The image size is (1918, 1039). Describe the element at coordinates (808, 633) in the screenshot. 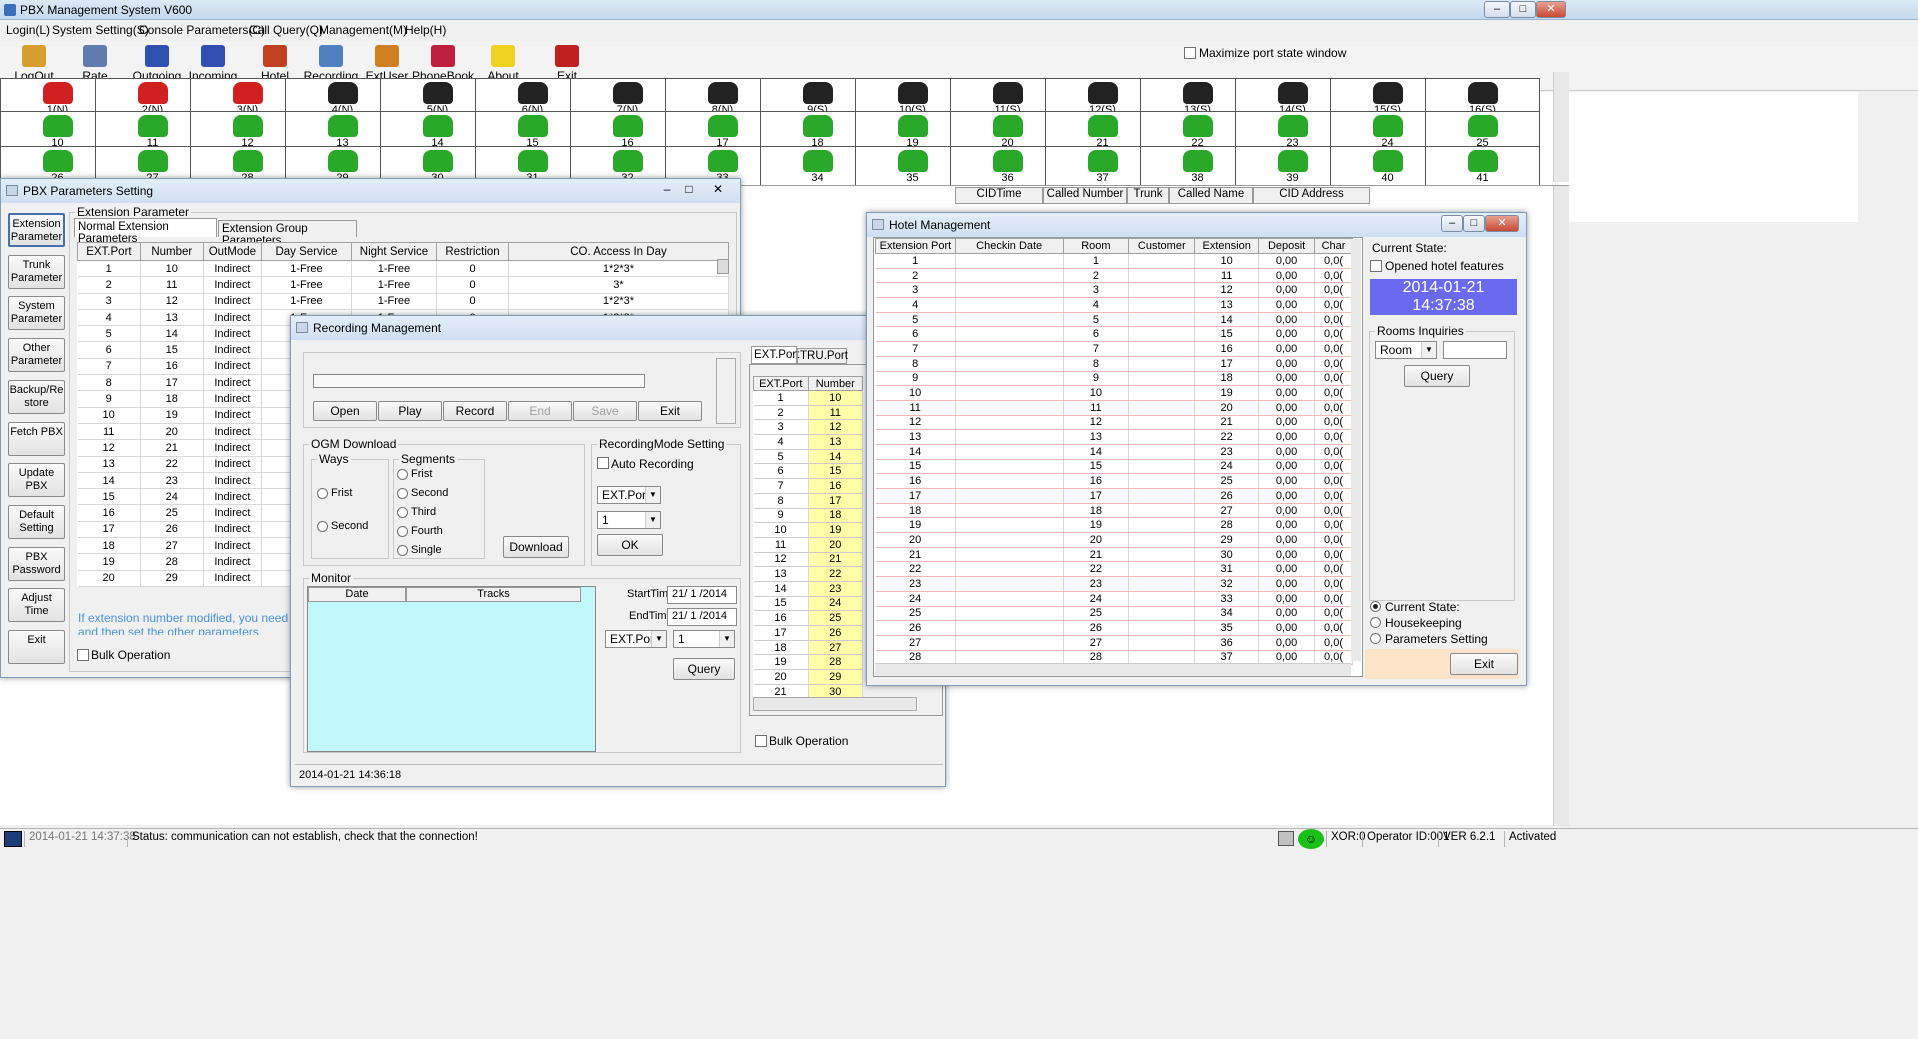

I see `table-row: 17 26` at that location.